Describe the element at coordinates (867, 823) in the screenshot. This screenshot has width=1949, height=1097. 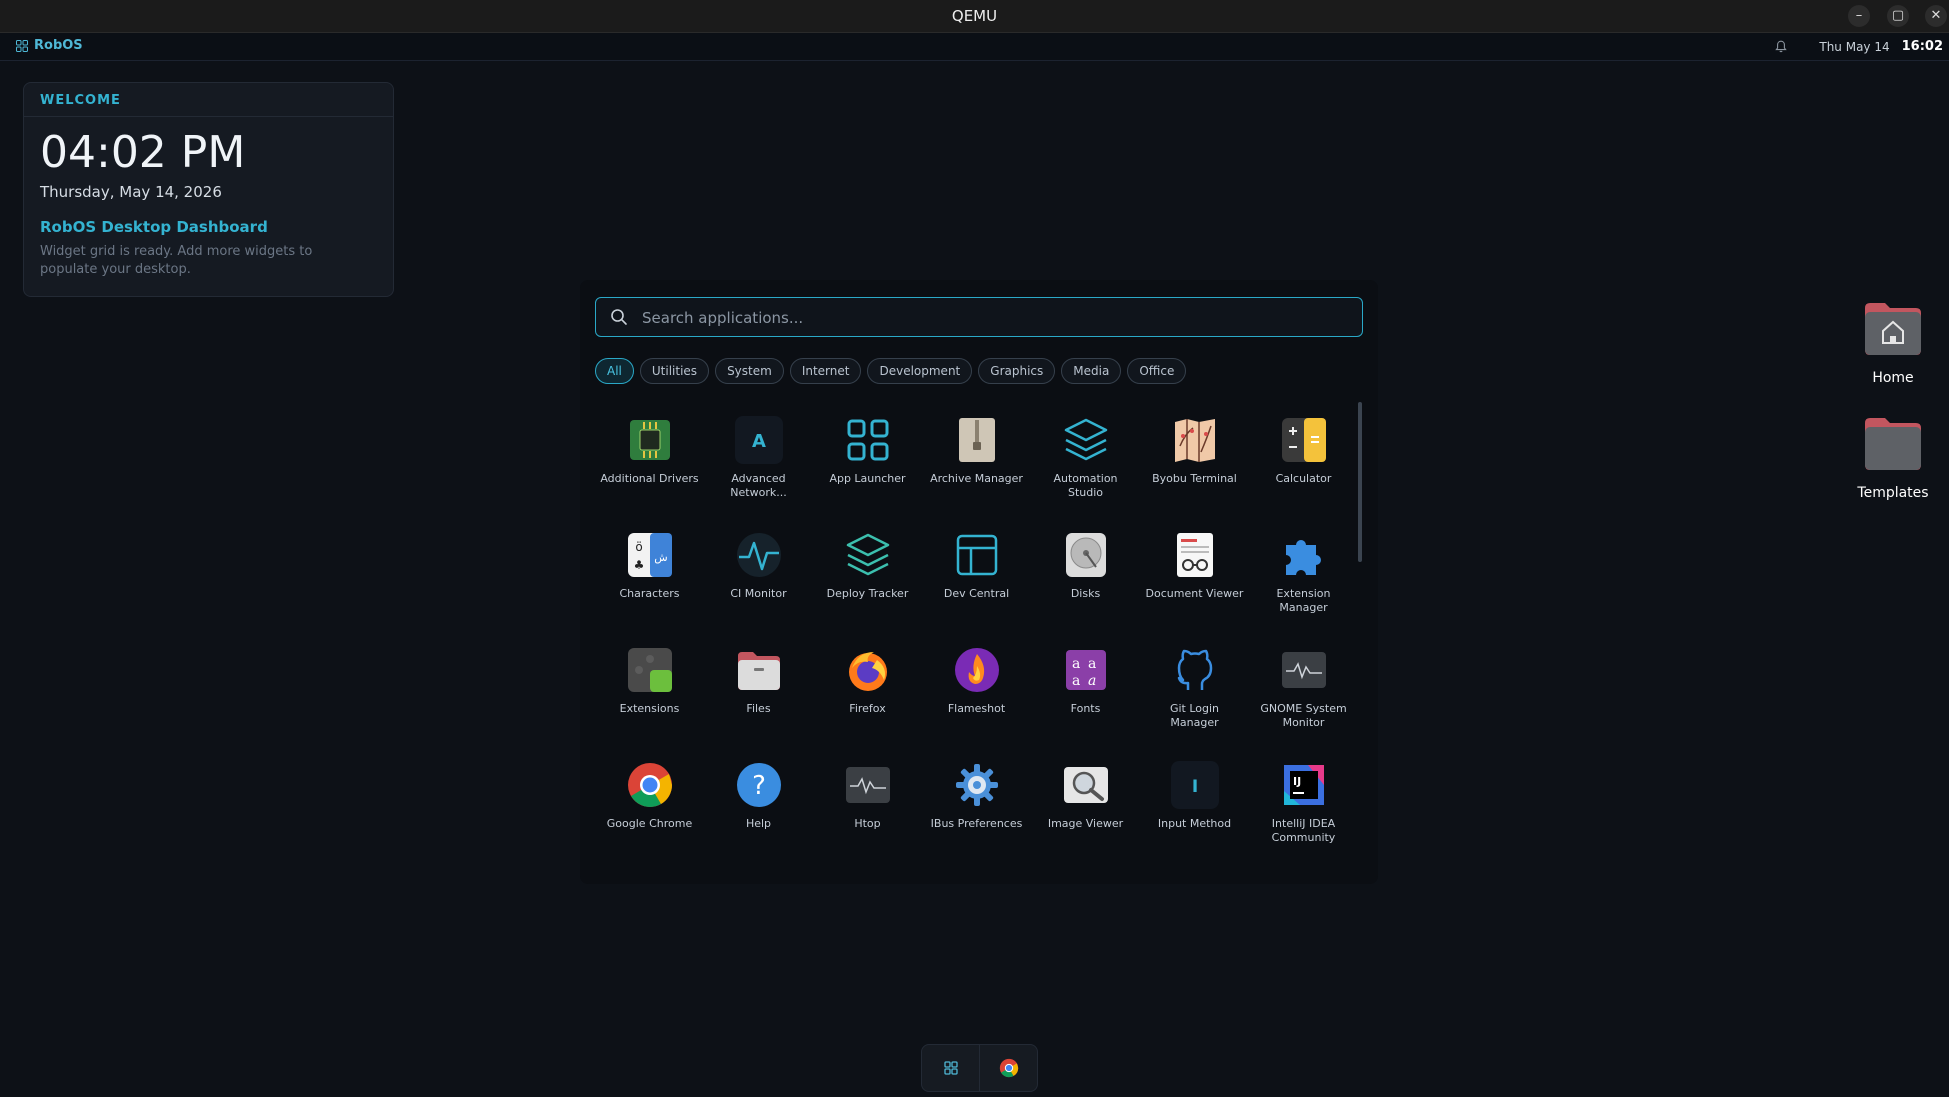
I see `app-label: Htop` at that location.